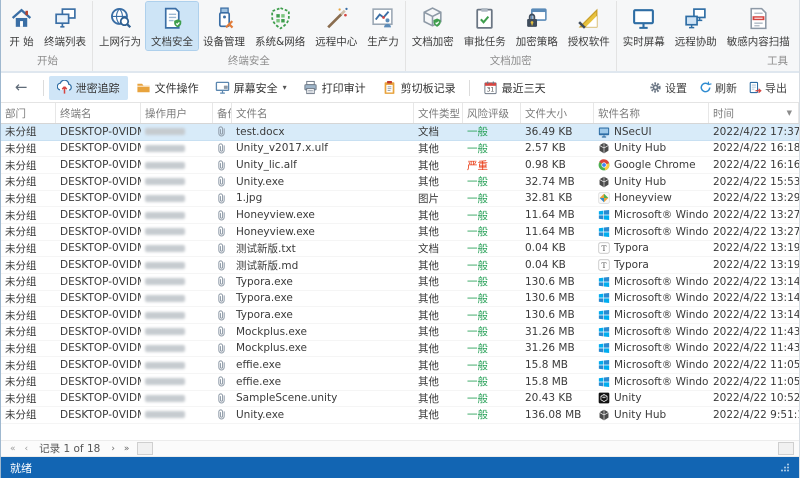  What do you see at coordinates (589, 26) in the screenshot?
I see `ribbon-item-licensed-software: 授权软件` at bounding box center [589, 26].